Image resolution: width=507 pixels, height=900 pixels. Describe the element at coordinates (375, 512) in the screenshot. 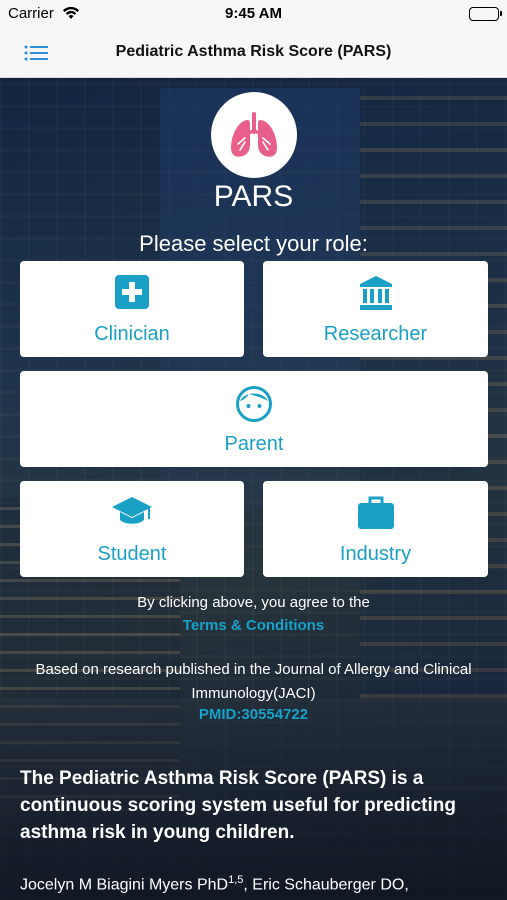

I see `briefcase-icon` at that location.